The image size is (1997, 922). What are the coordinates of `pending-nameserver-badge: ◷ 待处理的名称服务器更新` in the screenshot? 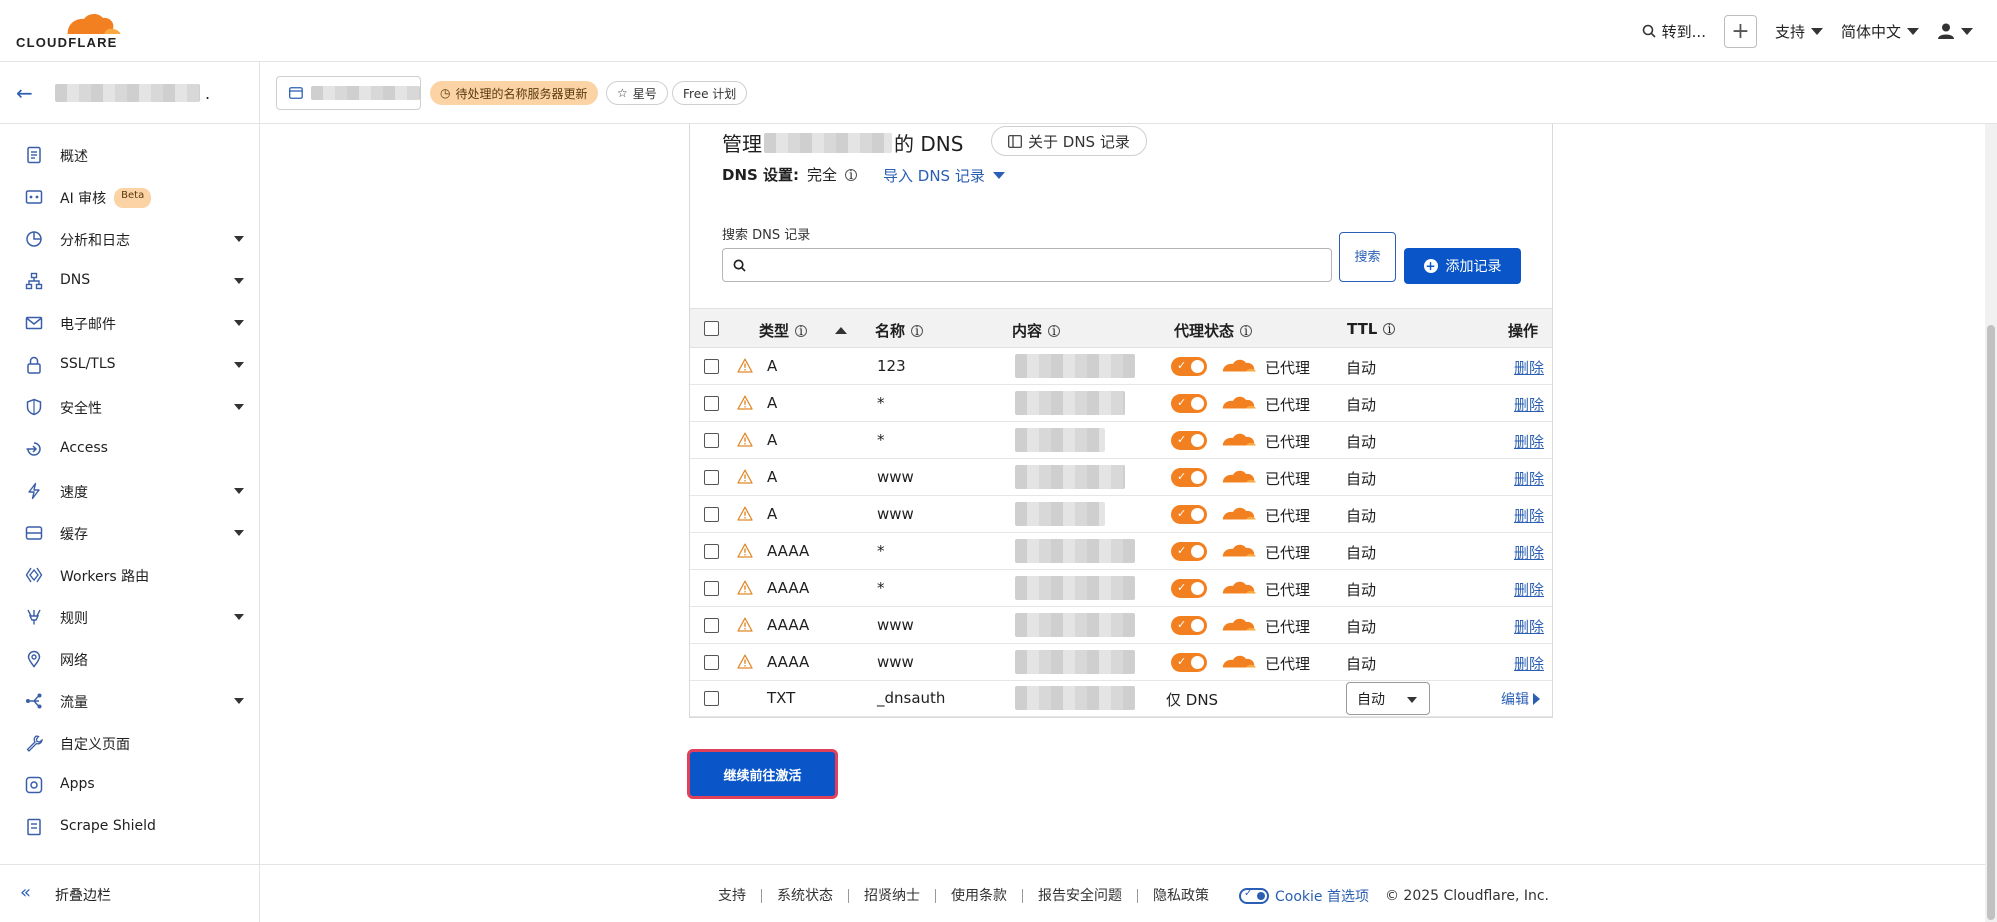 It's located at (514, 93).